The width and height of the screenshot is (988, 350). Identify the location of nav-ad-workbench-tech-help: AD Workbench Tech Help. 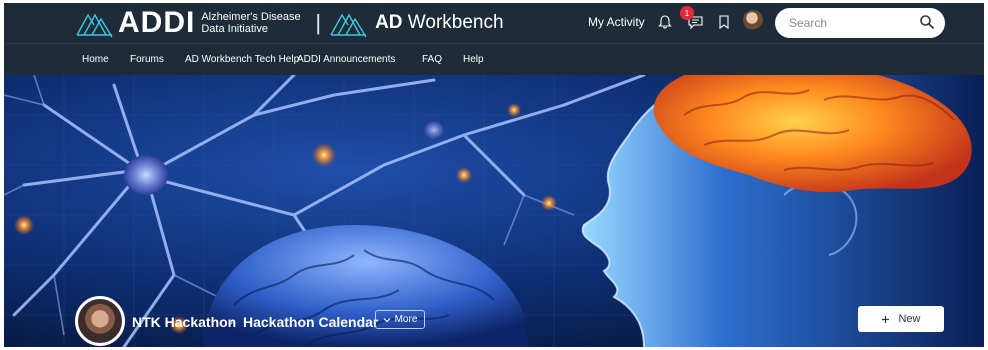
(242, 59).